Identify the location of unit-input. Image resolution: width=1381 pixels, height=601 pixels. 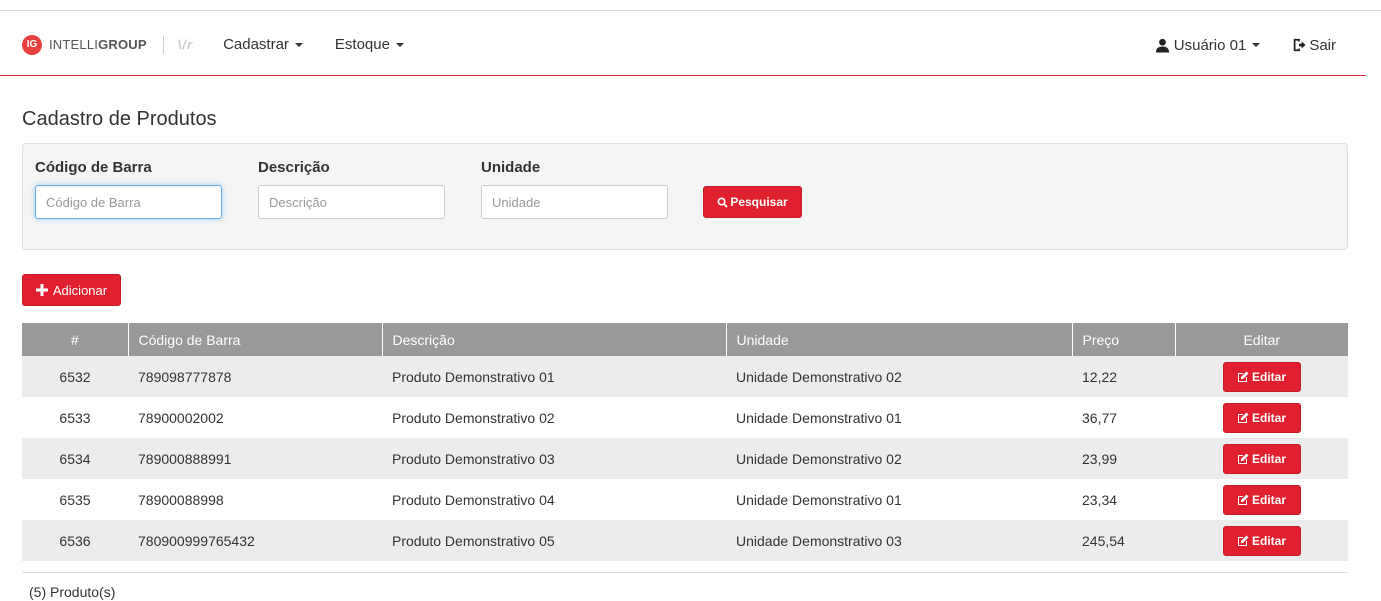
(574, 202).